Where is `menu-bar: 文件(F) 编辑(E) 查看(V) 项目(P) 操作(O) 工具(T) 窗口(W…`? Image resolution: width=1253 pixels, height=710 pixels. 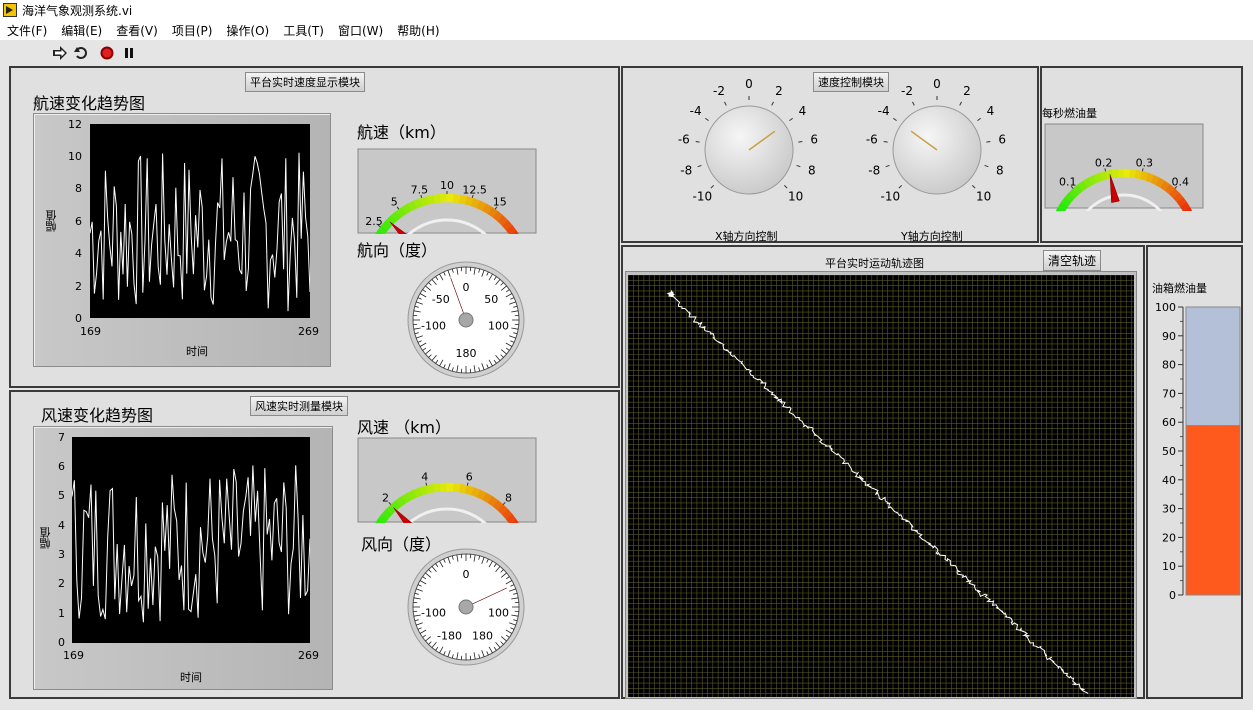 menu-bar: 文件(F) 编辑(E) 查看(V) 项目(P) 操作(O) 工具(T) 窗口(W… is located at coordinates (626, 30).